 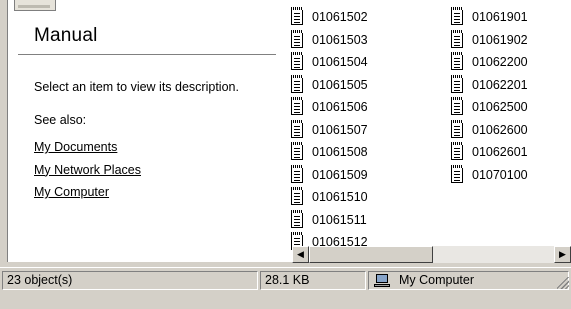 I want to click on file-name: 01061901, so click(x=500, y=17).